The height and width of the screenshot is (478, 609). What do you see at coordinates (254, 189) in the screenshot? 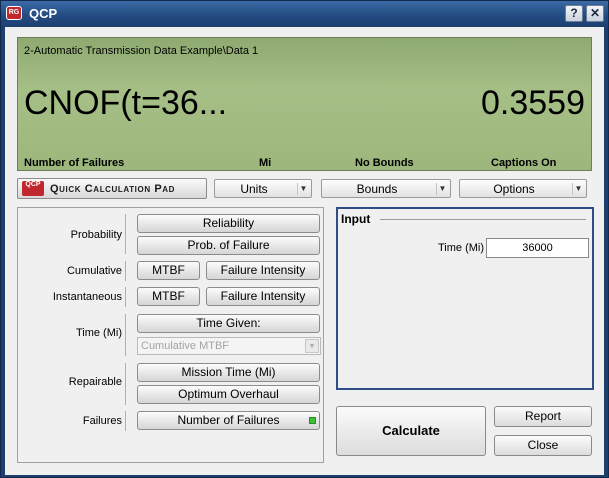
I see `units-label: Units` at bounding box center [254, 189].